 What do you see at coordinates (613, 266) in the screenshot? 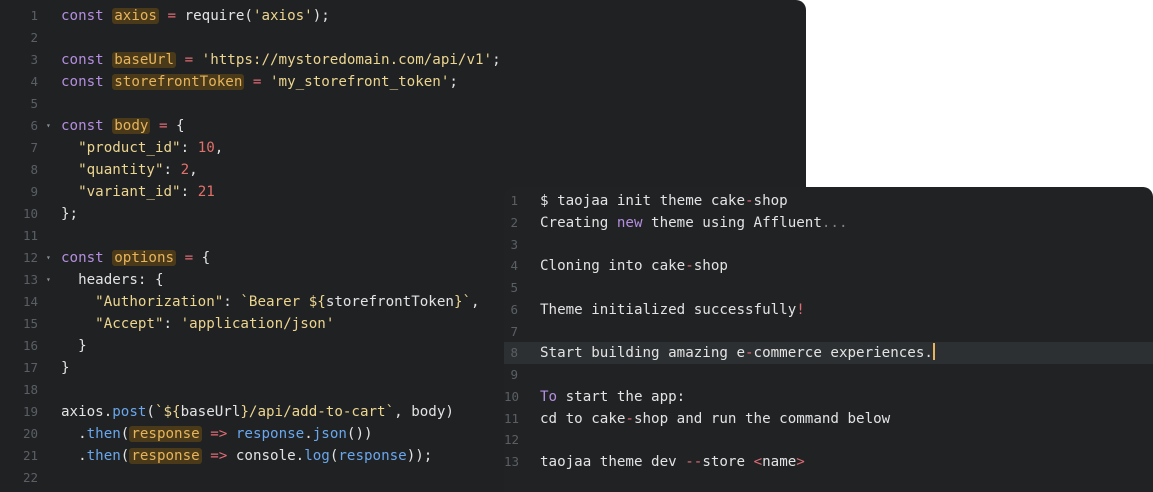
I see `token-plain: Cloning into cake` at bounding box center [613, 266].